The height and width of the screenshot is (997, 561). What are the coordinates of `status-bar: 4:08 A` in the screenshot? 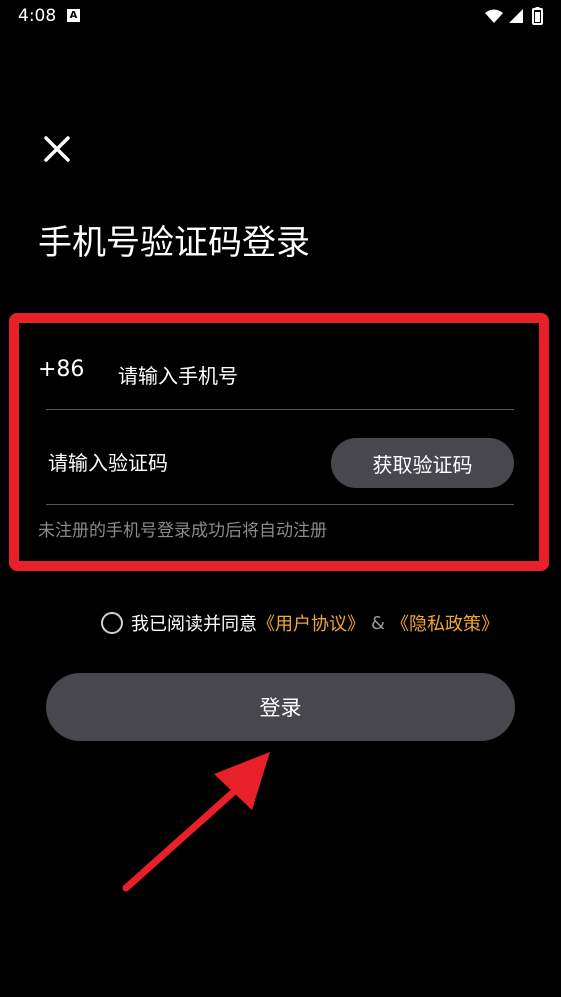 It's located at (280, 17).